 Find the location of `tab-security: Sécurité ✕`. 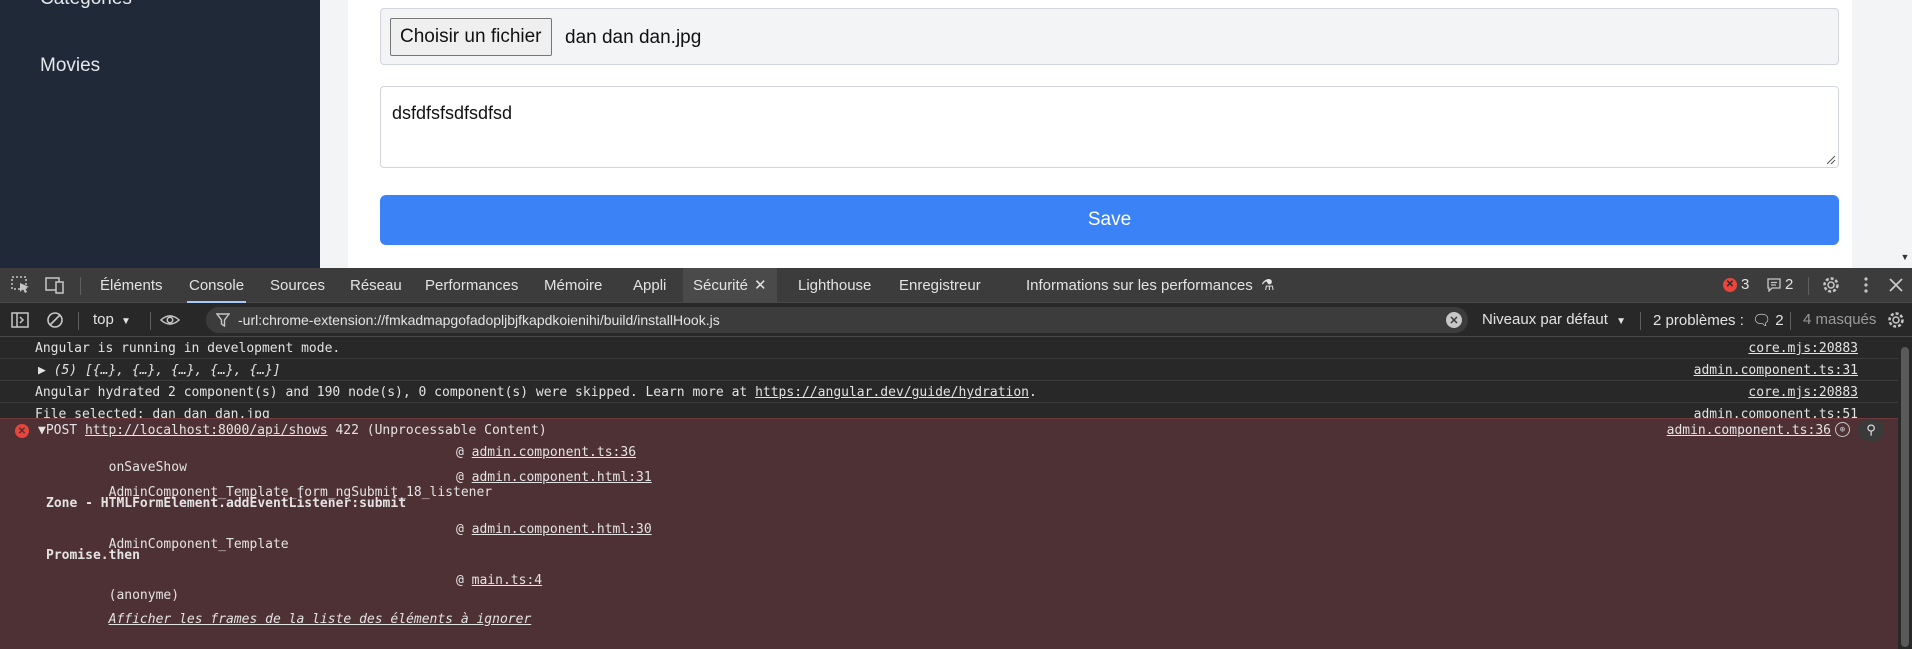

tab-security: Sécurité ✕ is located at coordinates (730, 285).